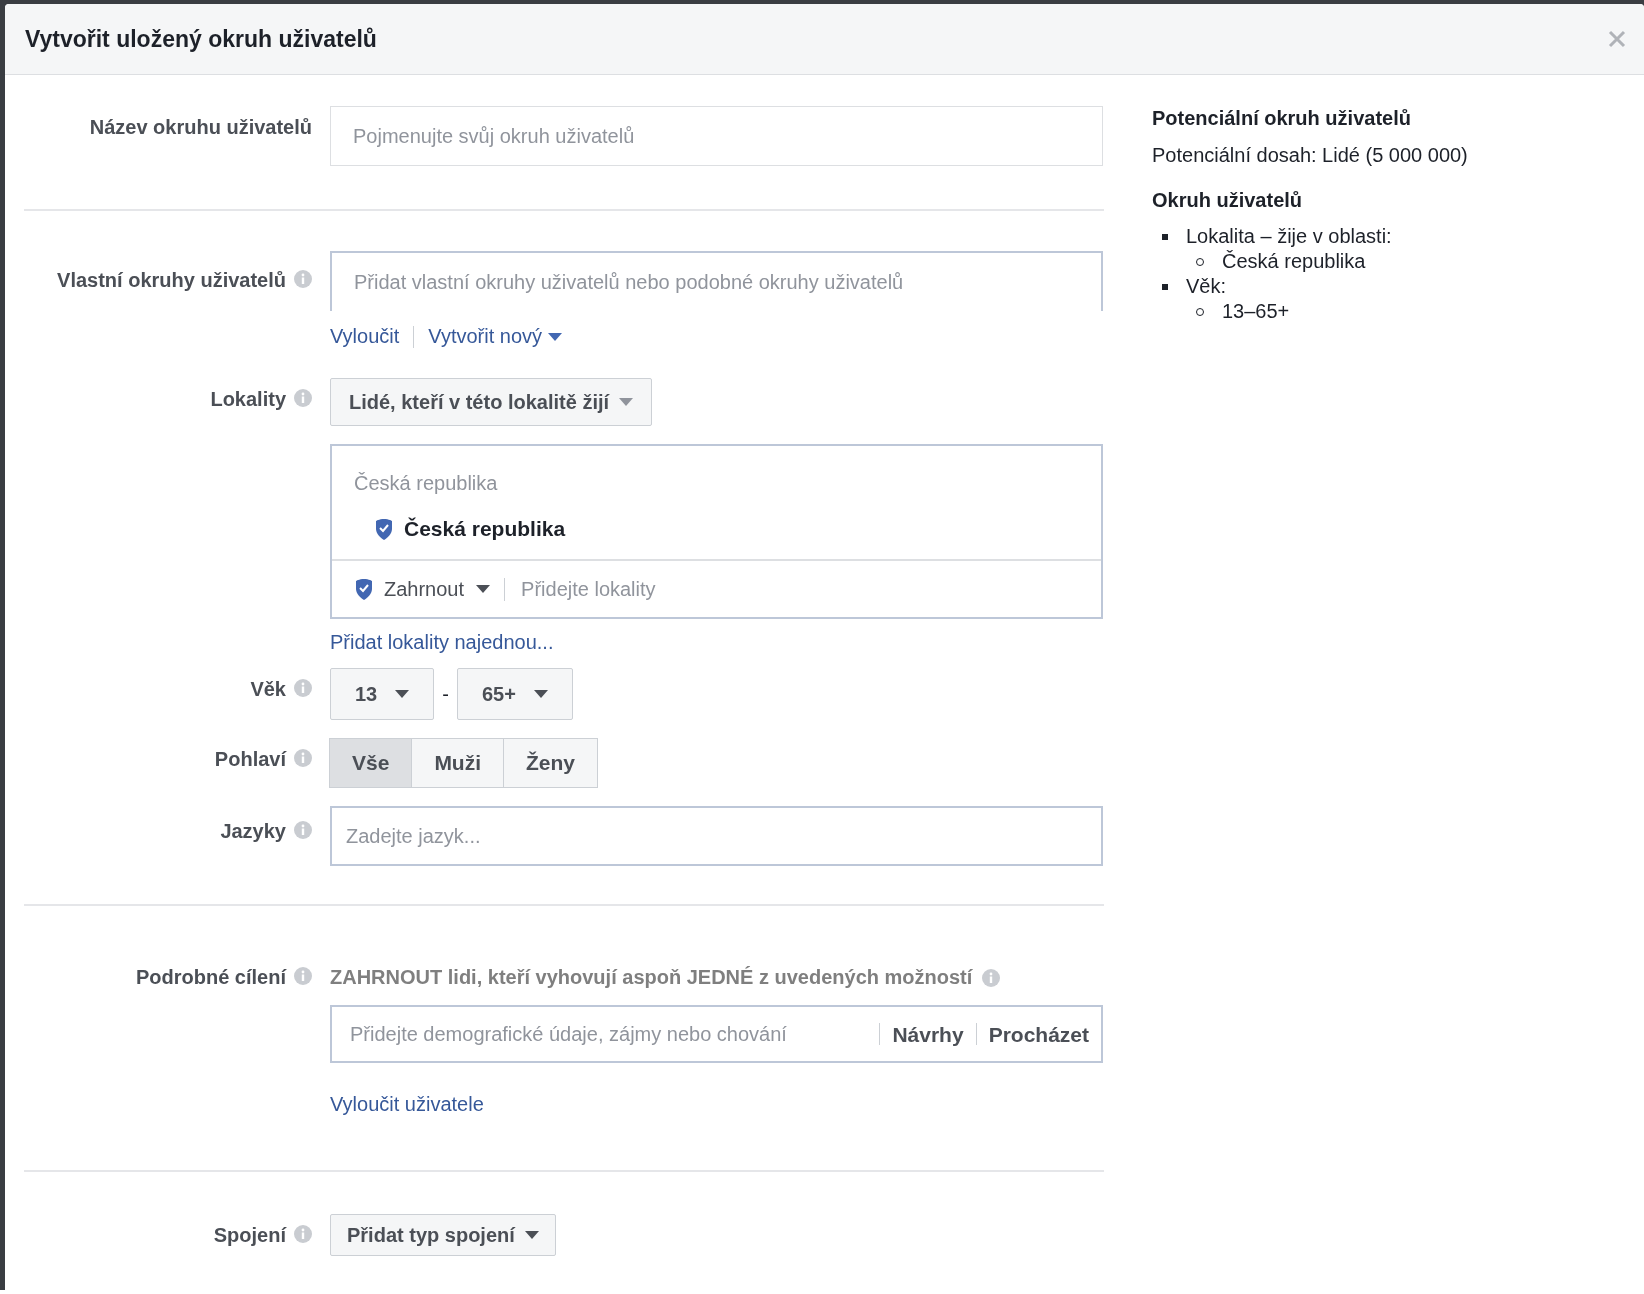 This screenshot has height=1294, width=1644. What do you see at coordinates (651, 977) in the screenshot?
I see `targeting-heading: ZAHRNOUT lidi, kteří vyhovují aspoň JEDNÉ z uvedených možností` at bounding box center [651, 977].